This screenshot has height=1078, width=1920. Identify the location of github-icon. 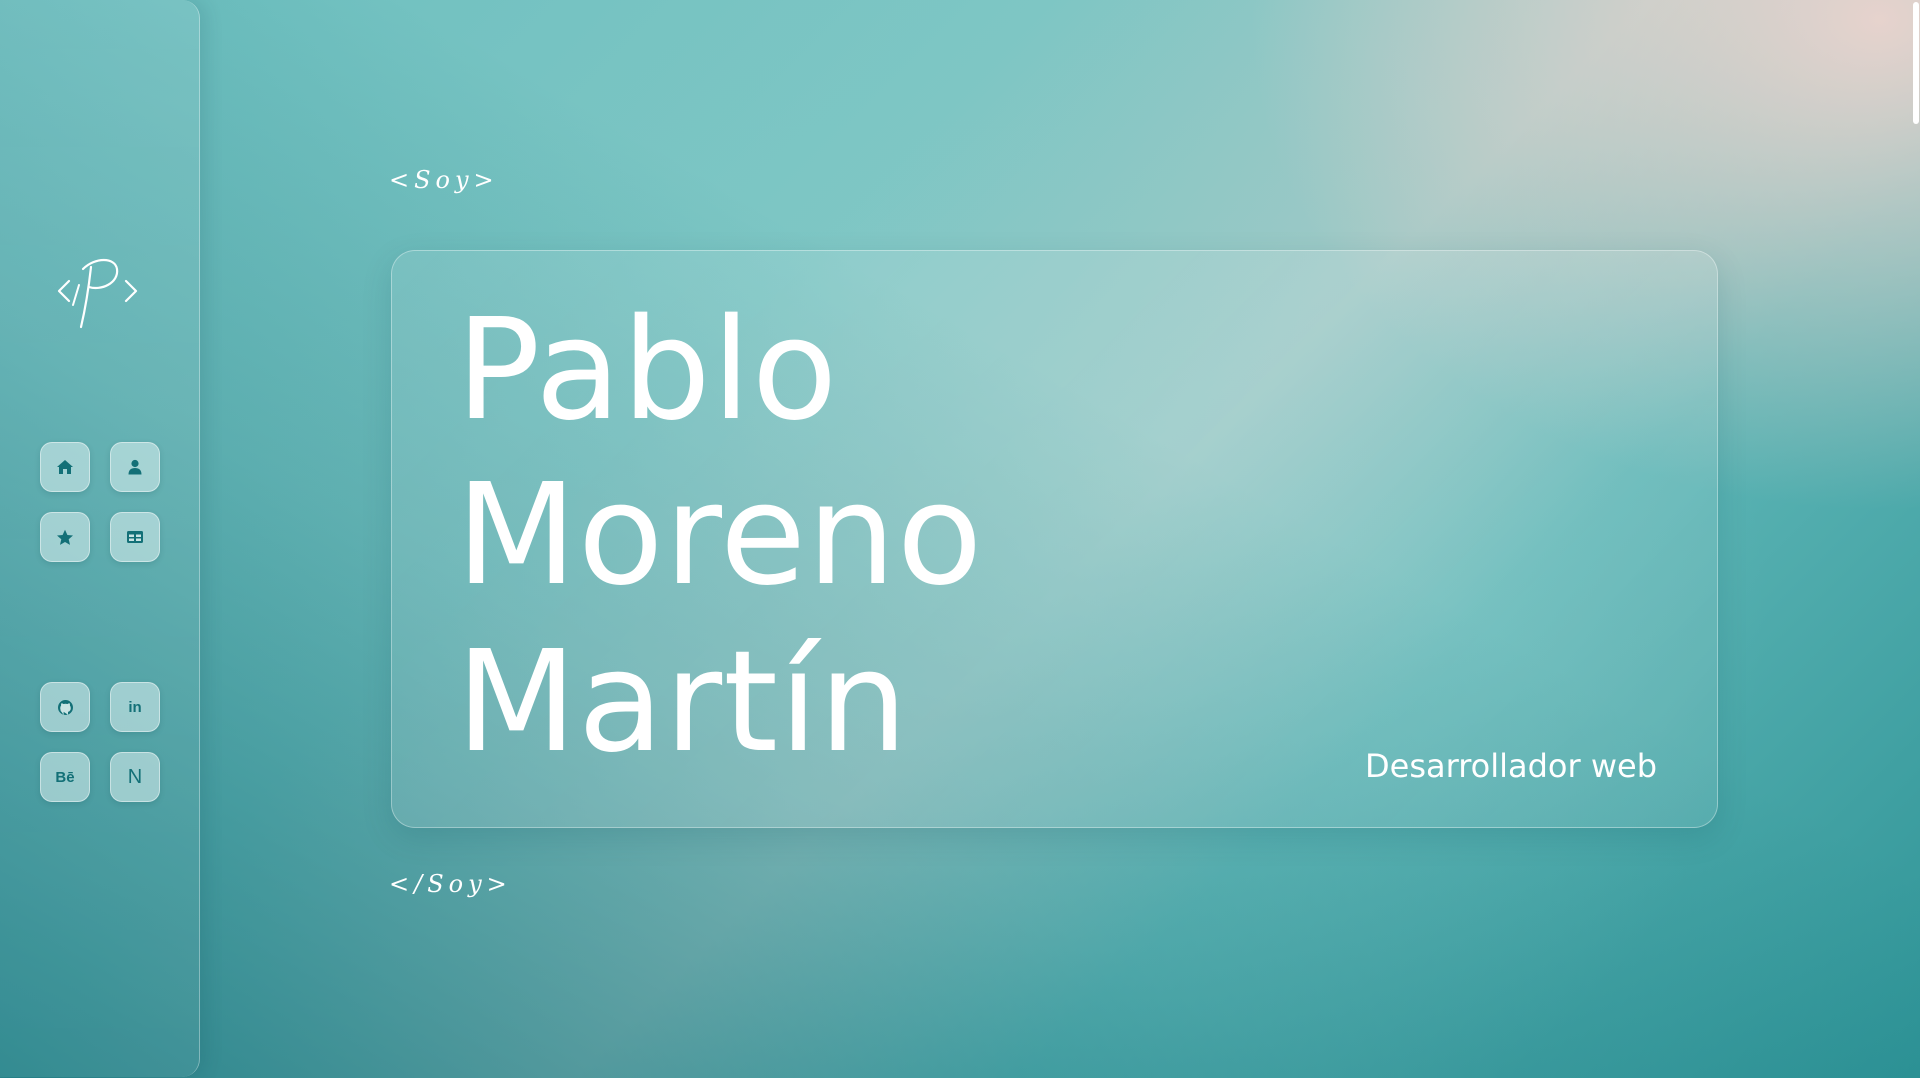
(65, 707).